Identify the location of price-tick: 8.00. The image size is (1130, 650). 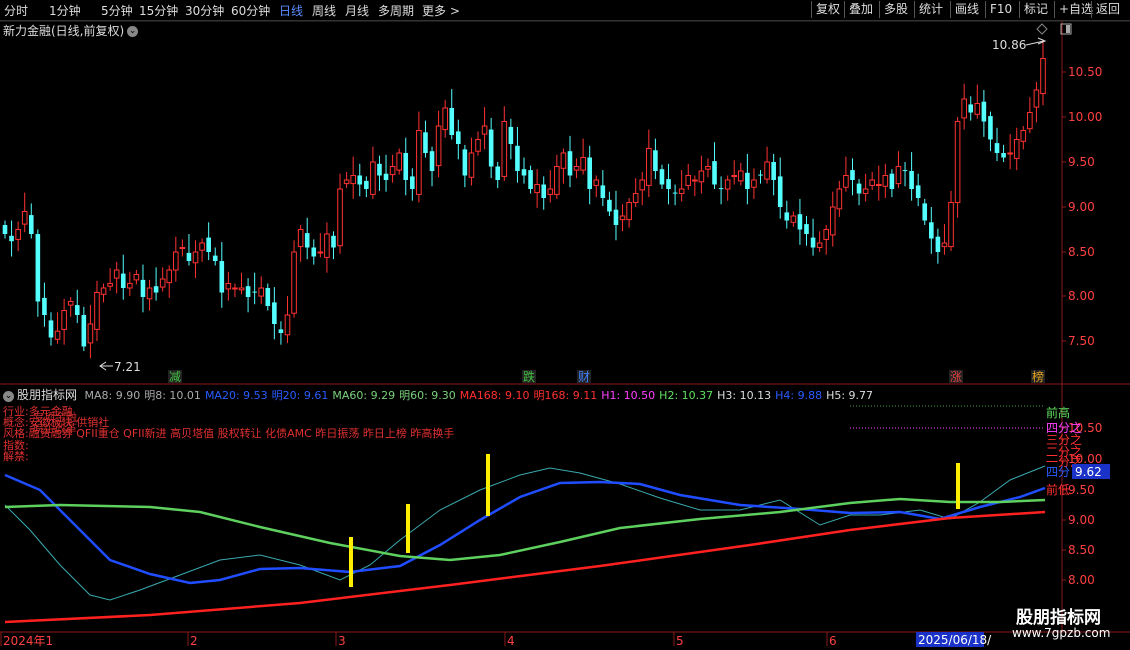
(1081, 296).